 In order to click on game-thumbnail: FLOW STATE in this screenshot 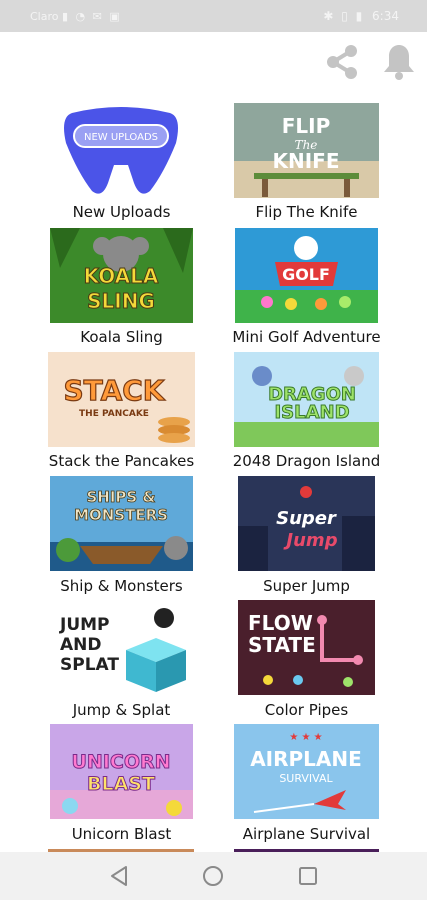, I will do `click(306, 647)`.